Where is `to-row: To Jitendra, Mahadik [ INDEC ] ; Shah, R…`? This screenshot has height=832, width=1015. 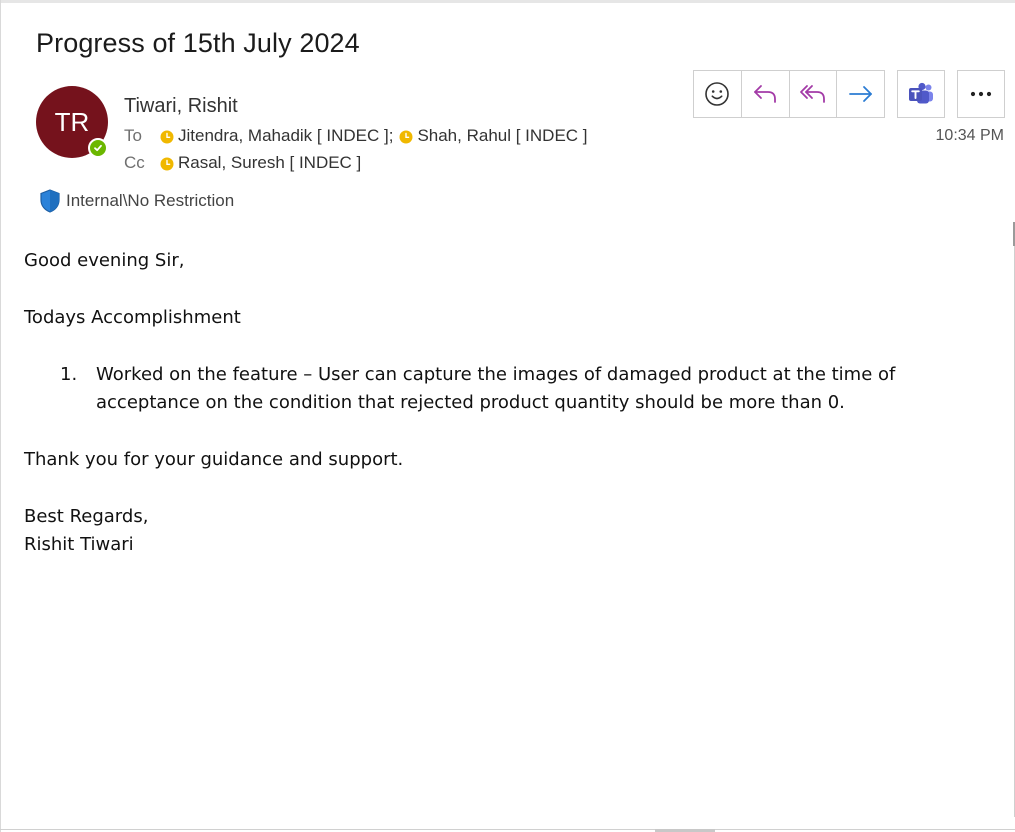
to-row: To Jitendra, Mahadik [ INDEC ] ; Shah, R… is located at coordinates (356, 136).